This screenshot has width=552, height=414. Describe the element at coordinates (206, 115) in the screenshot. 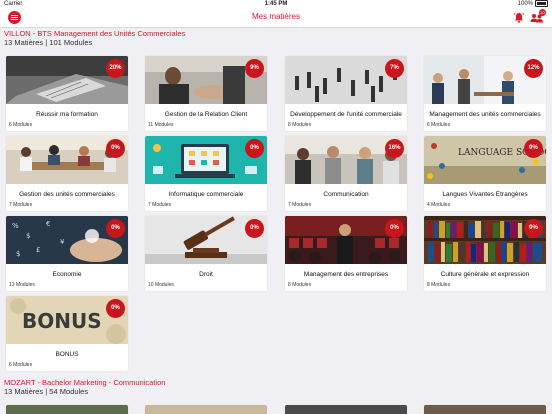

I see `course-name: Gestion de la Relation Client` at that location.